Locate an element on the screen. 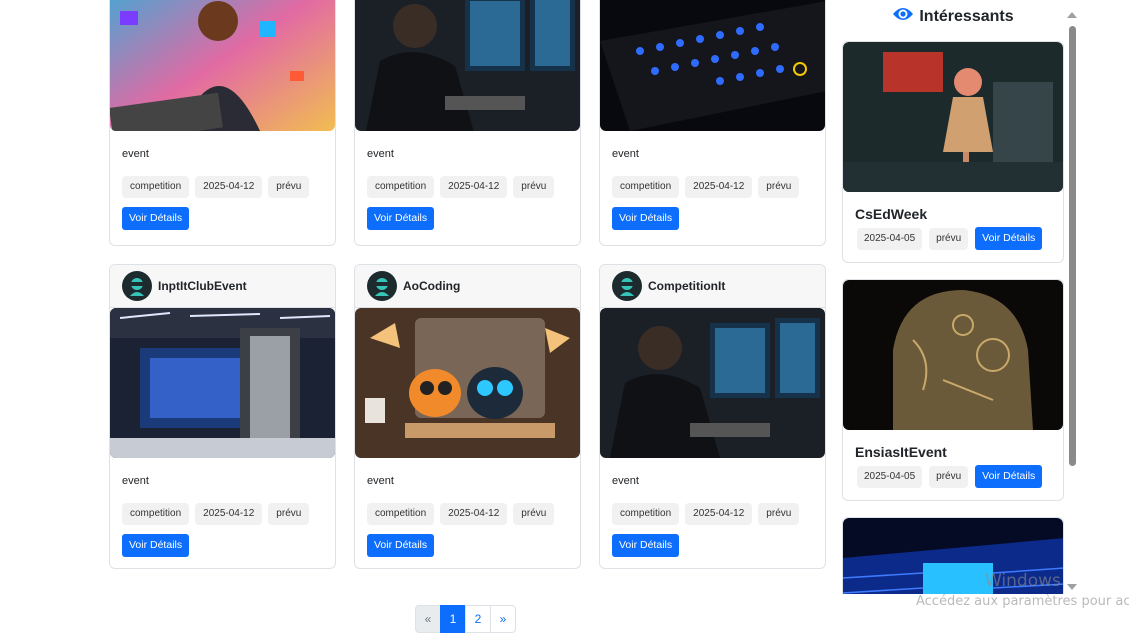 The image size is (1129, 639). windows-activation-watermark: Windows is located at coordinates (1023, 581).